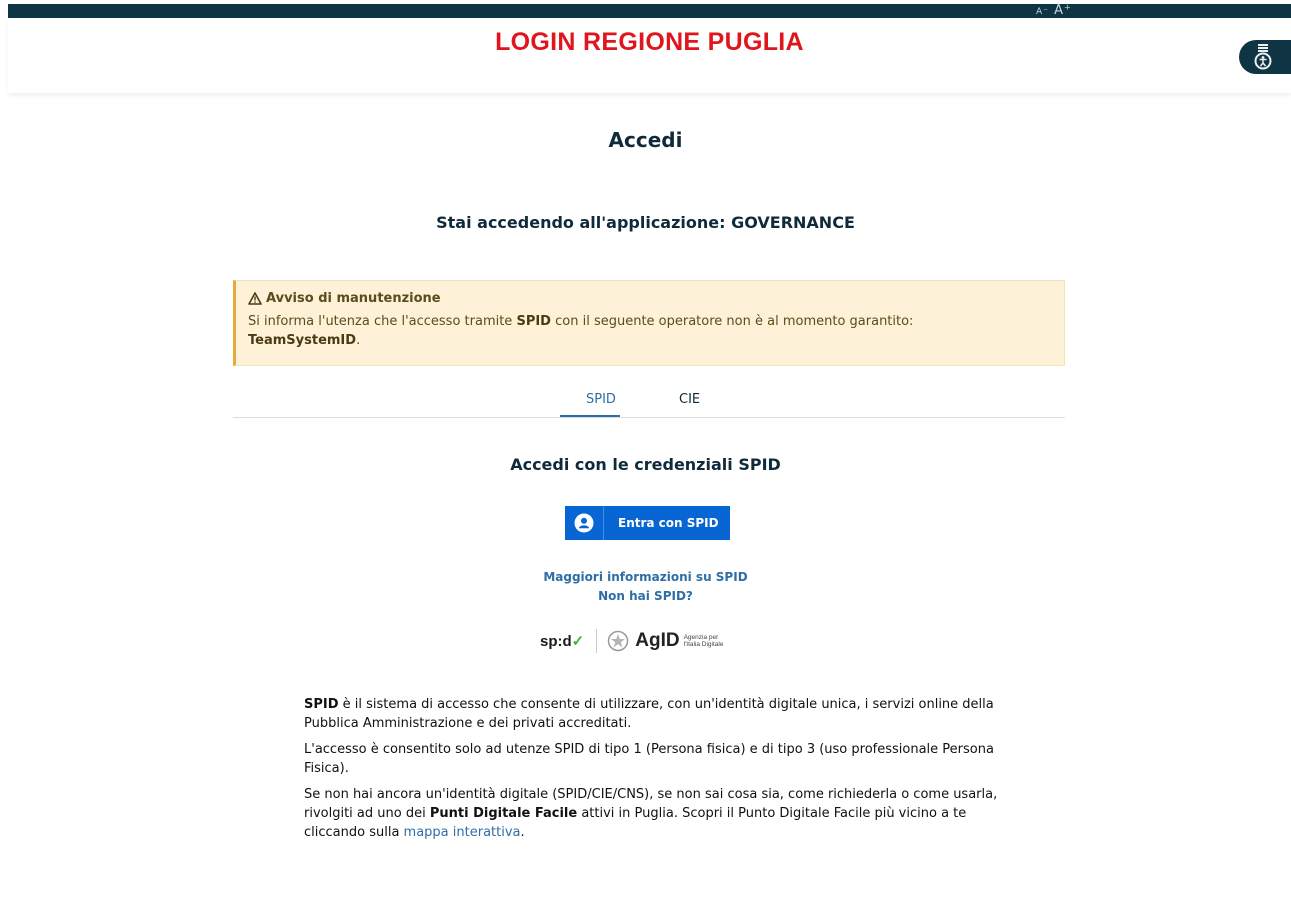 This screenshot has height=899, width=1291. I want to click on agid-sub-line2: l'Italia Digitale, so click(703, 644).